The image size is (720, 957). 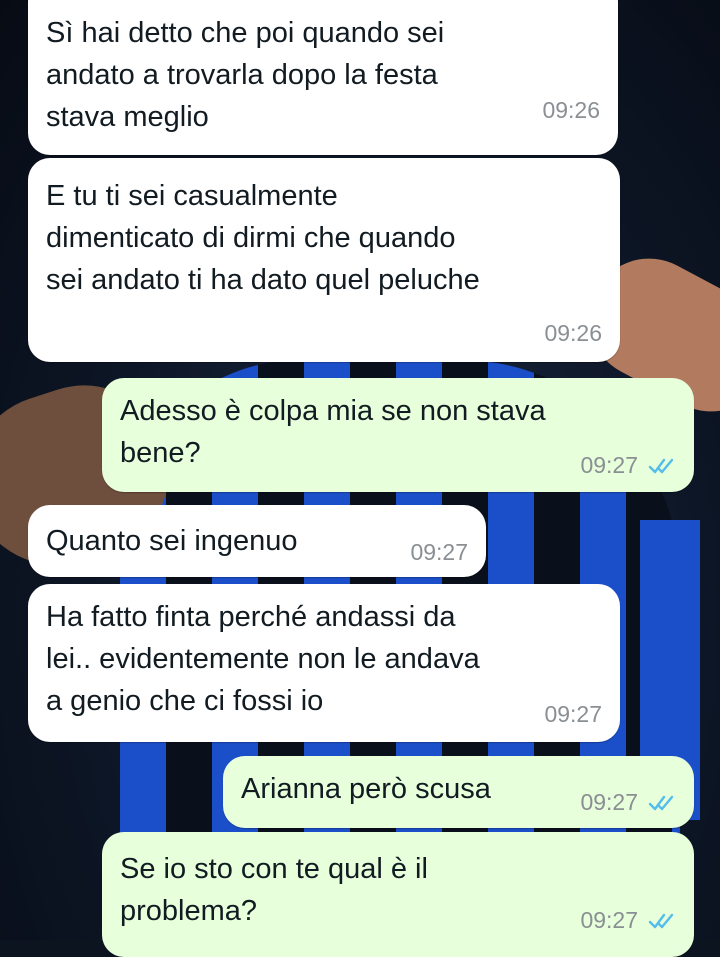 I want to click on message-text: Se io sto con te qual è il problema?, so click(x=274, y=890).